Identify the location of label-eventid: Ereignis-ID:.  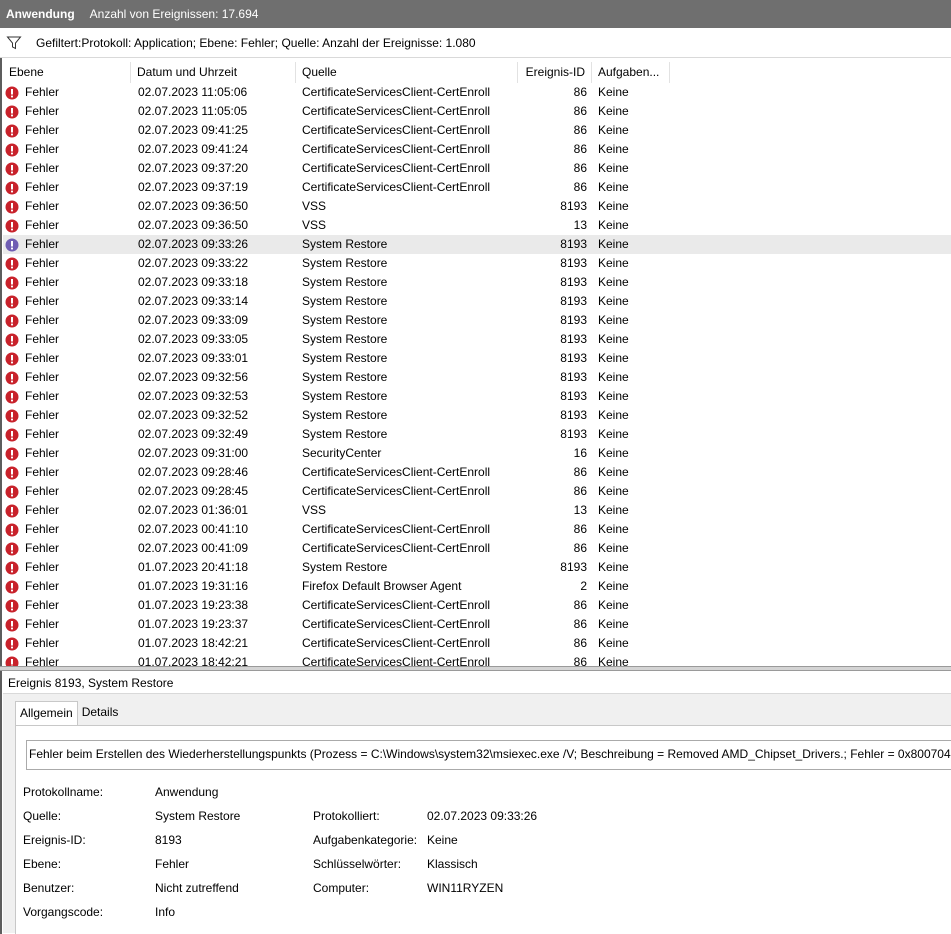
(54, 840).